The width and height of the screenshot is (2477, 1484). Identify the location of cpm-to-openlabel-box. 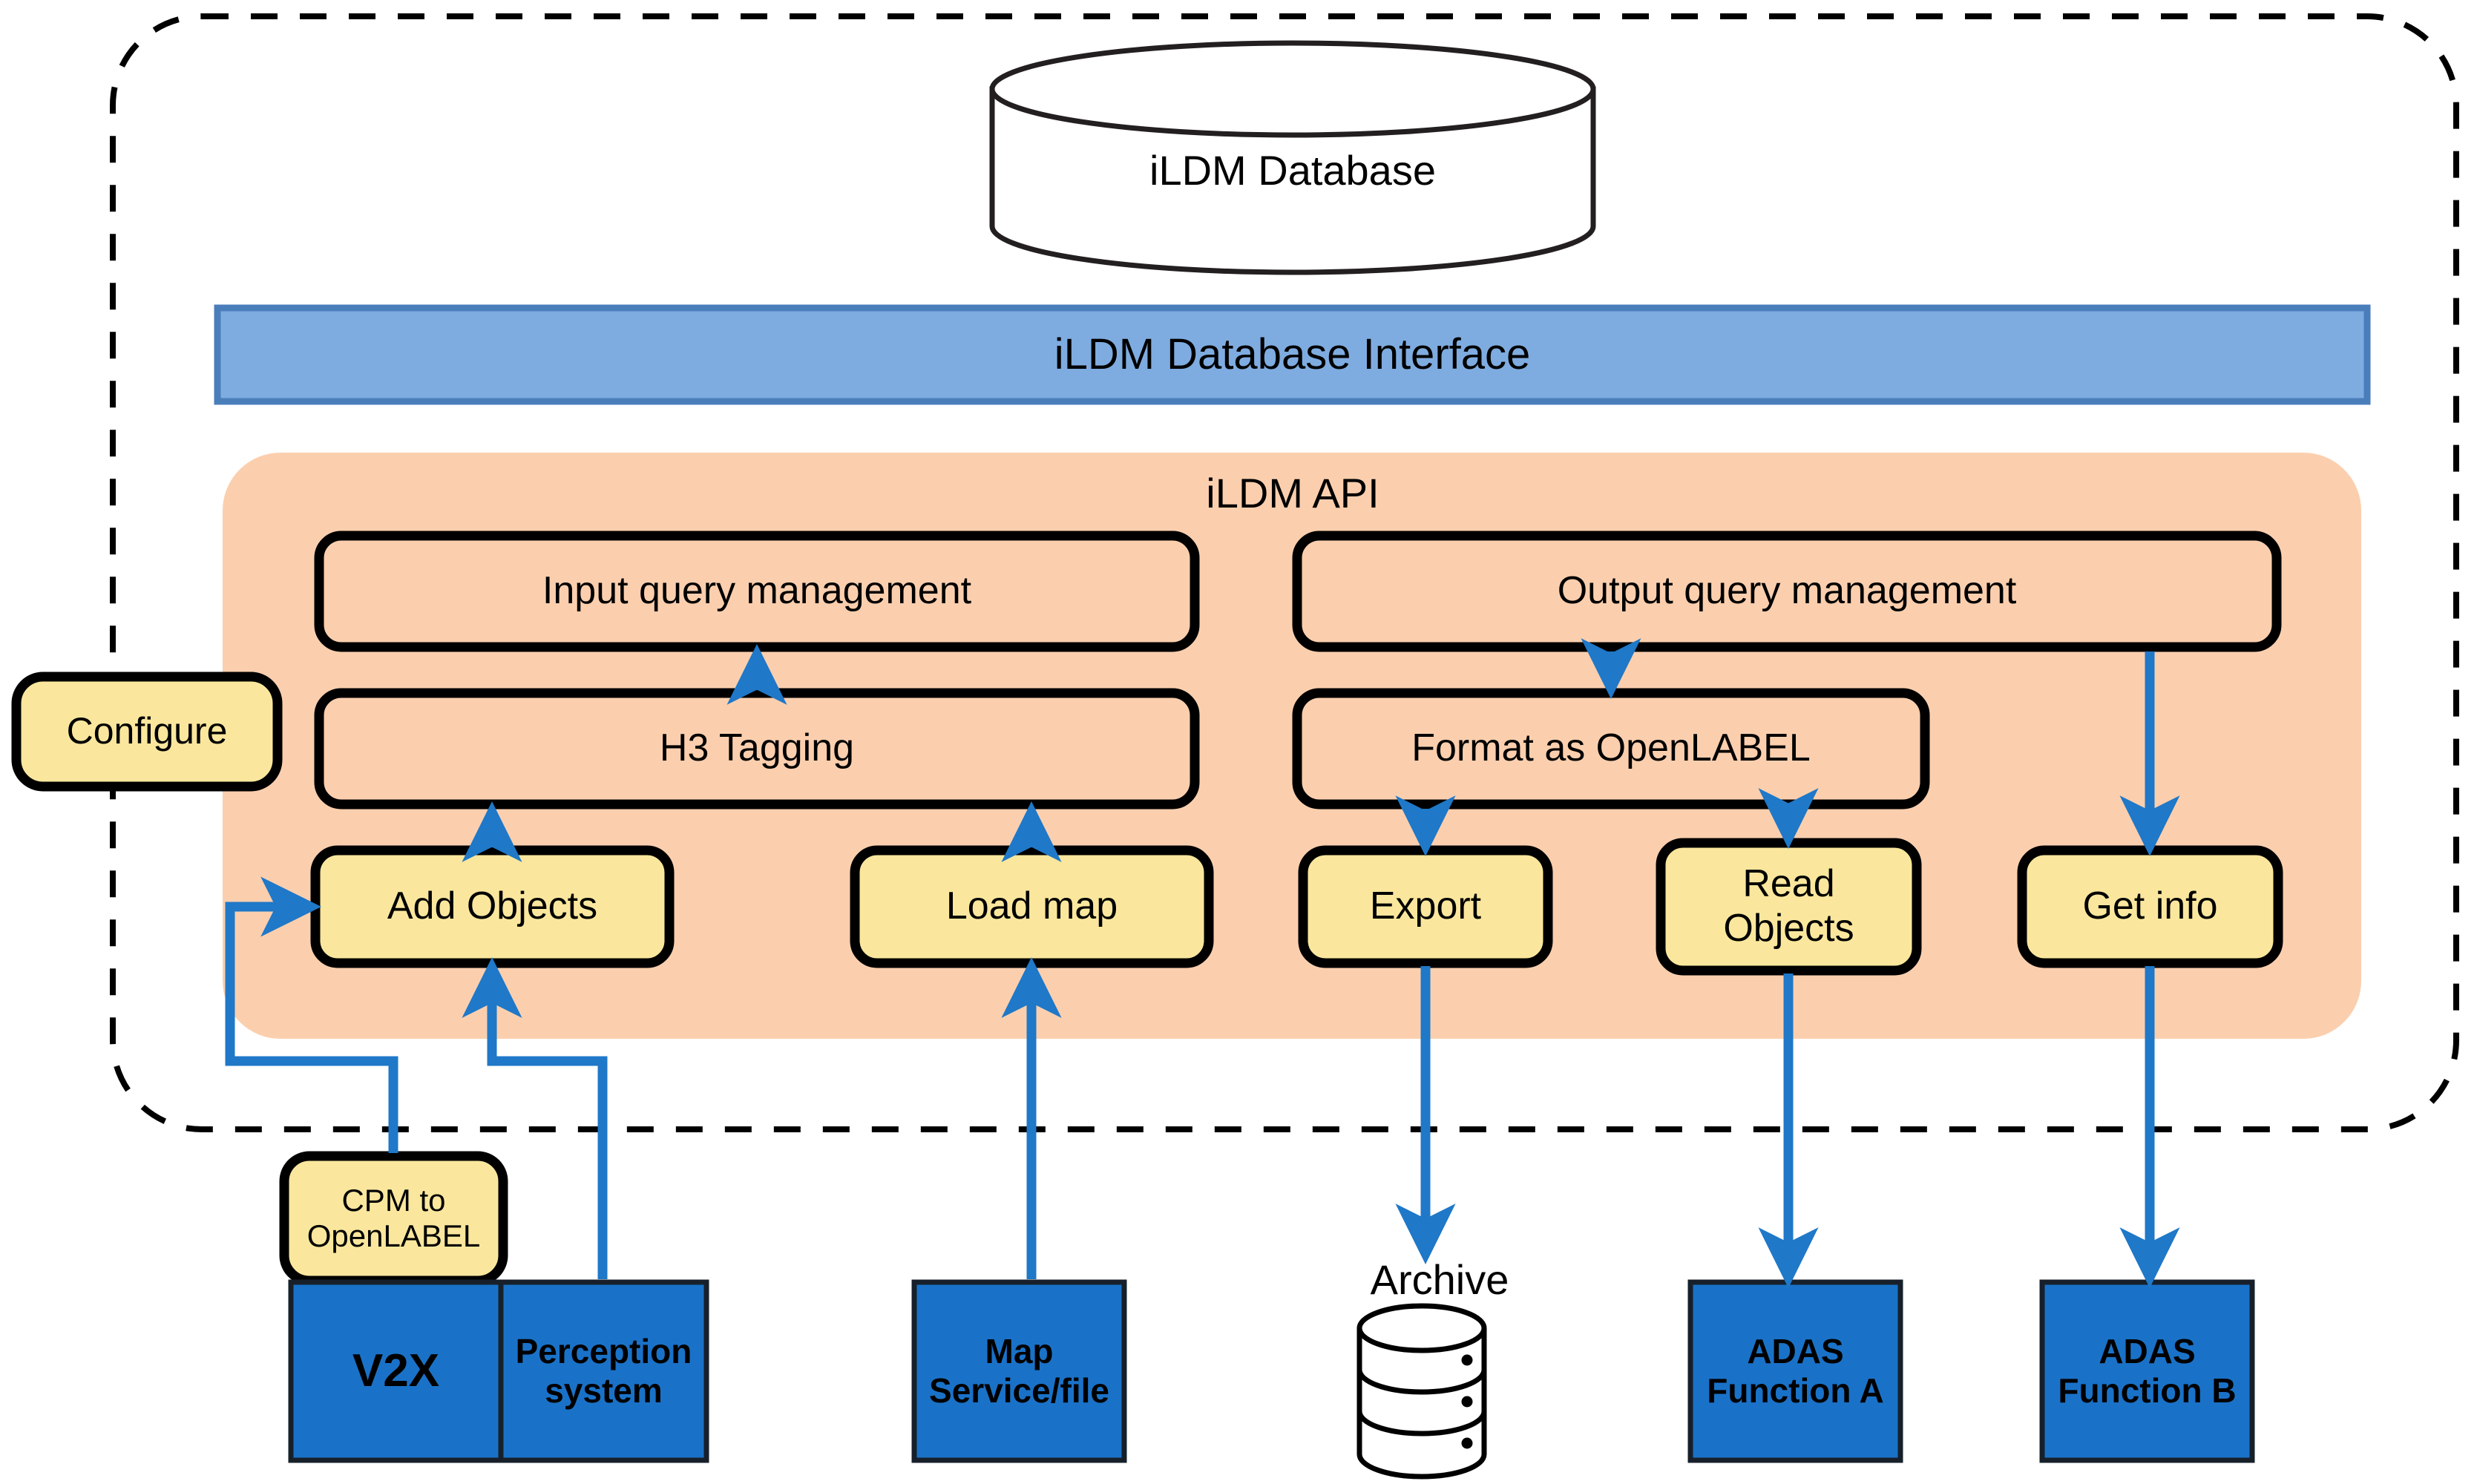
(393, 1218).